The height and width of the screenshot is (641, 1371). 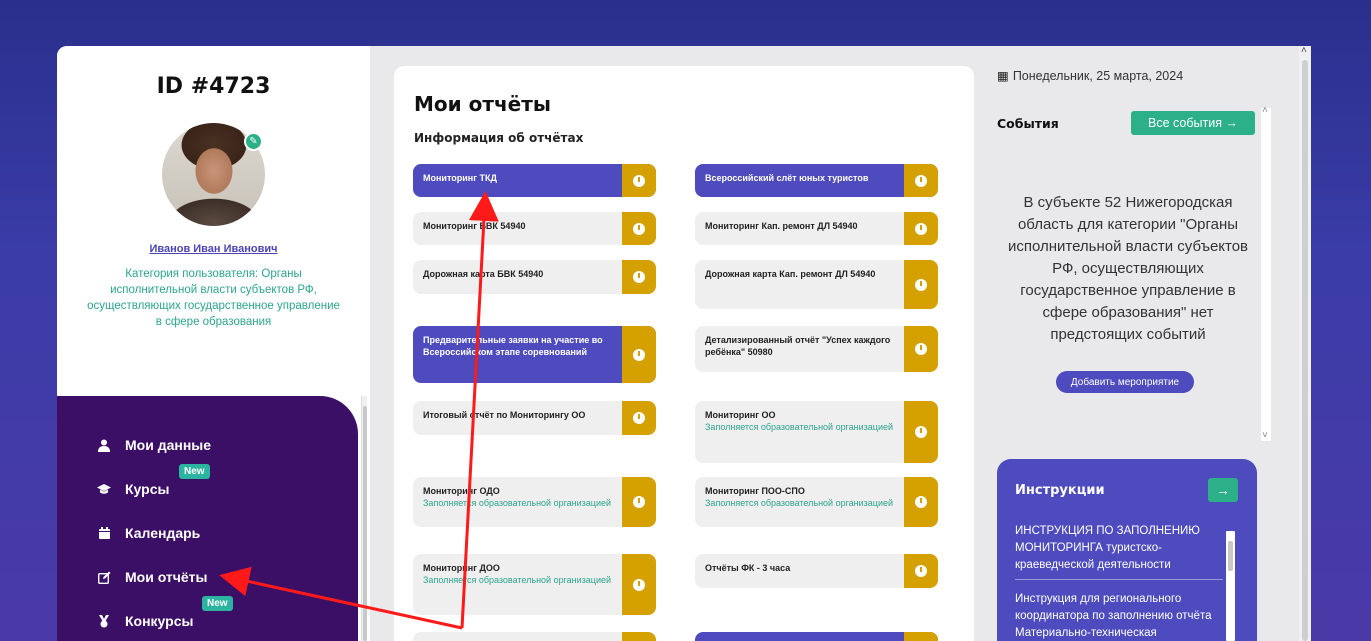 What do you see at coordinates (1305, 343) in the screenshot?
I see `page-scrollbar: ˄` at bounding box center [1305, 343].